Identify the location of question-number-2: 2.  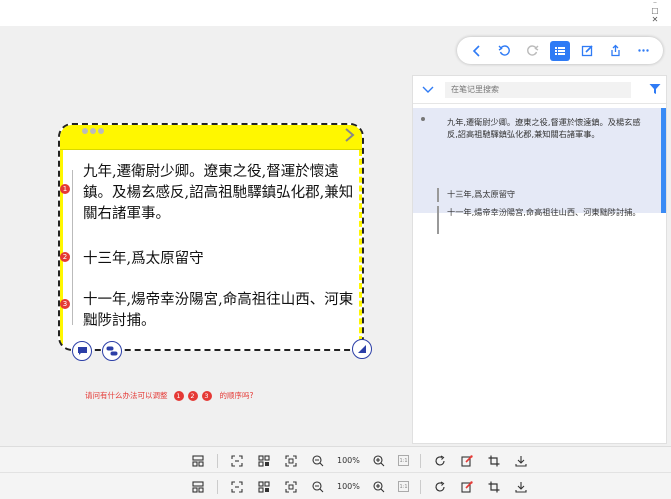
(192, 395).